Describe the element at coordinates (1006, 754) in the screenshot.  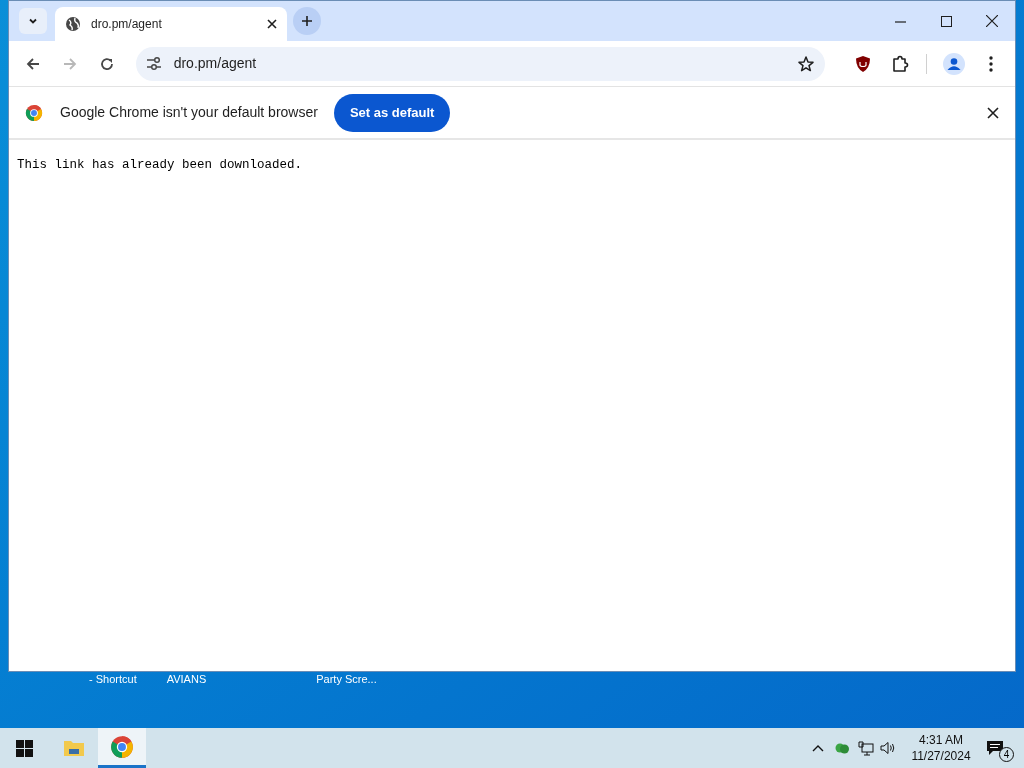
I see `notification-count: 4` at that location.